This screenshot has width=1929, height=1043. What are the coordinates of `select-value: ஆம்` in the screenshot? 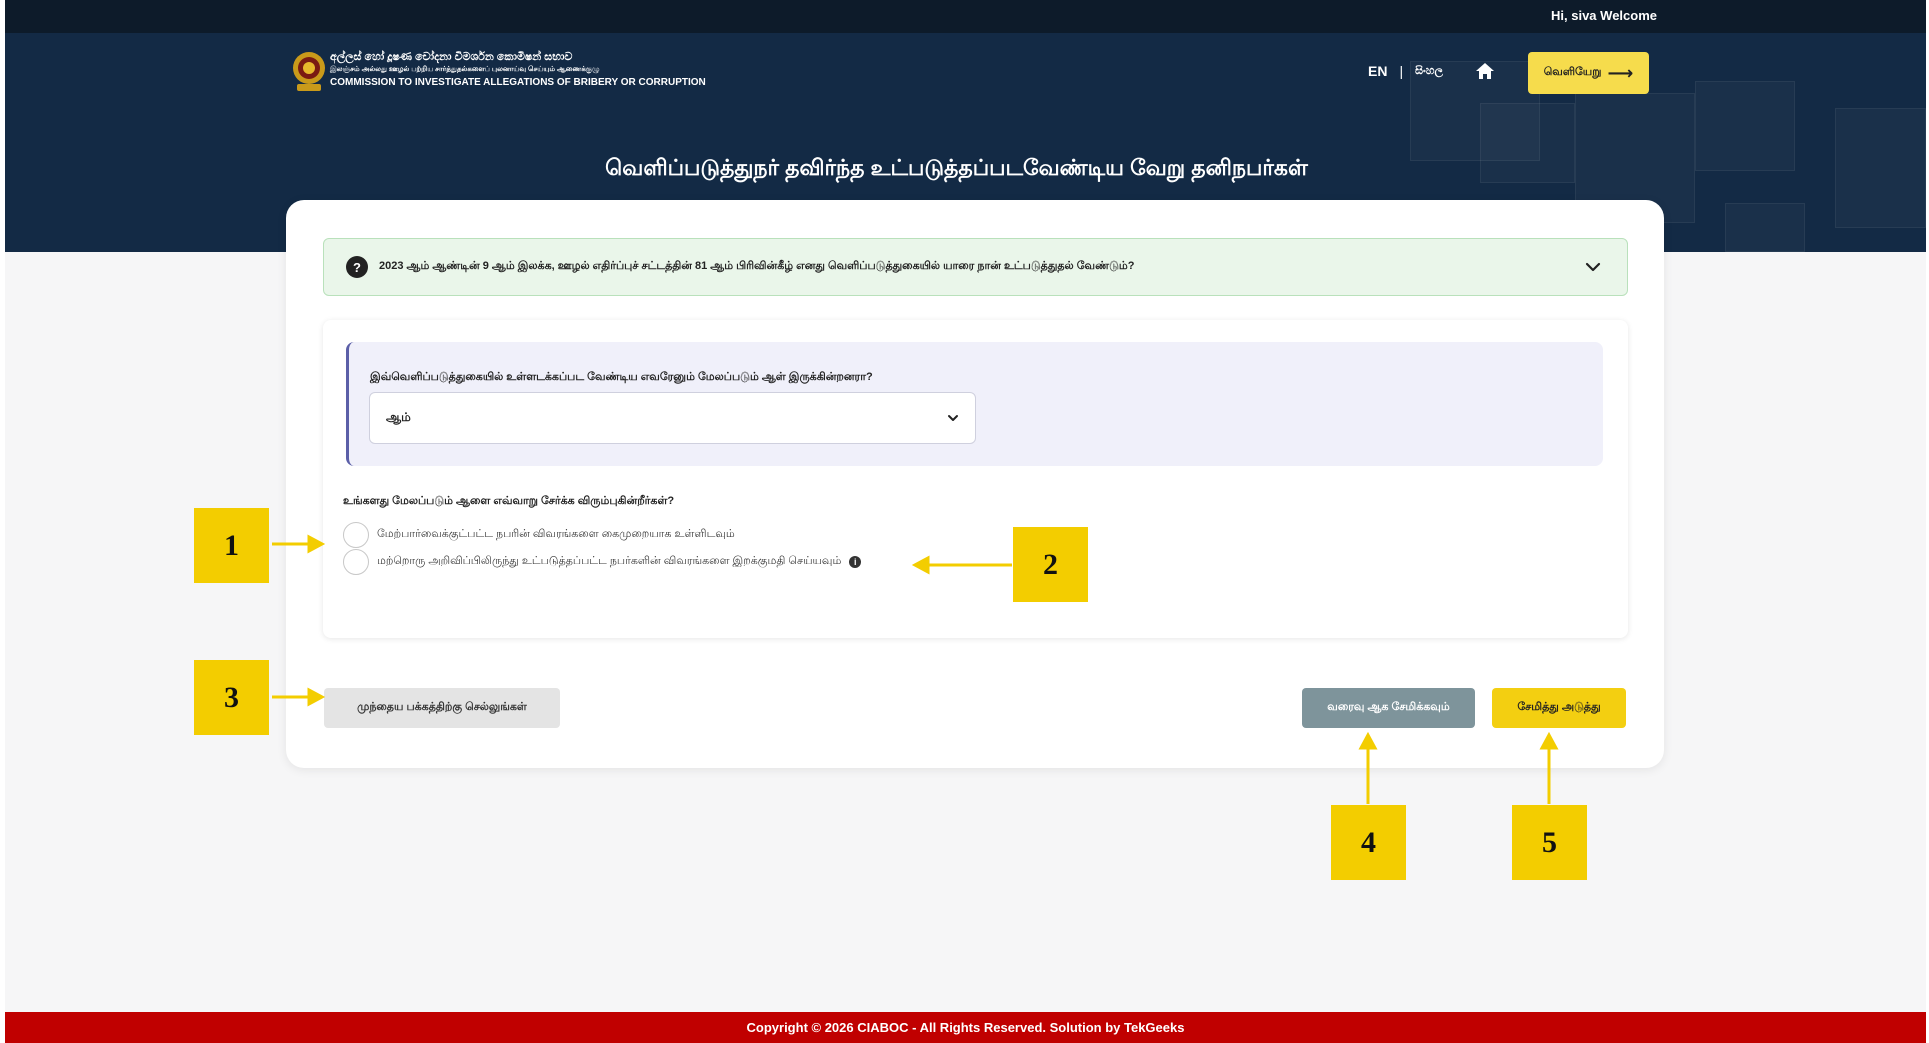 It's located at (398, 417).